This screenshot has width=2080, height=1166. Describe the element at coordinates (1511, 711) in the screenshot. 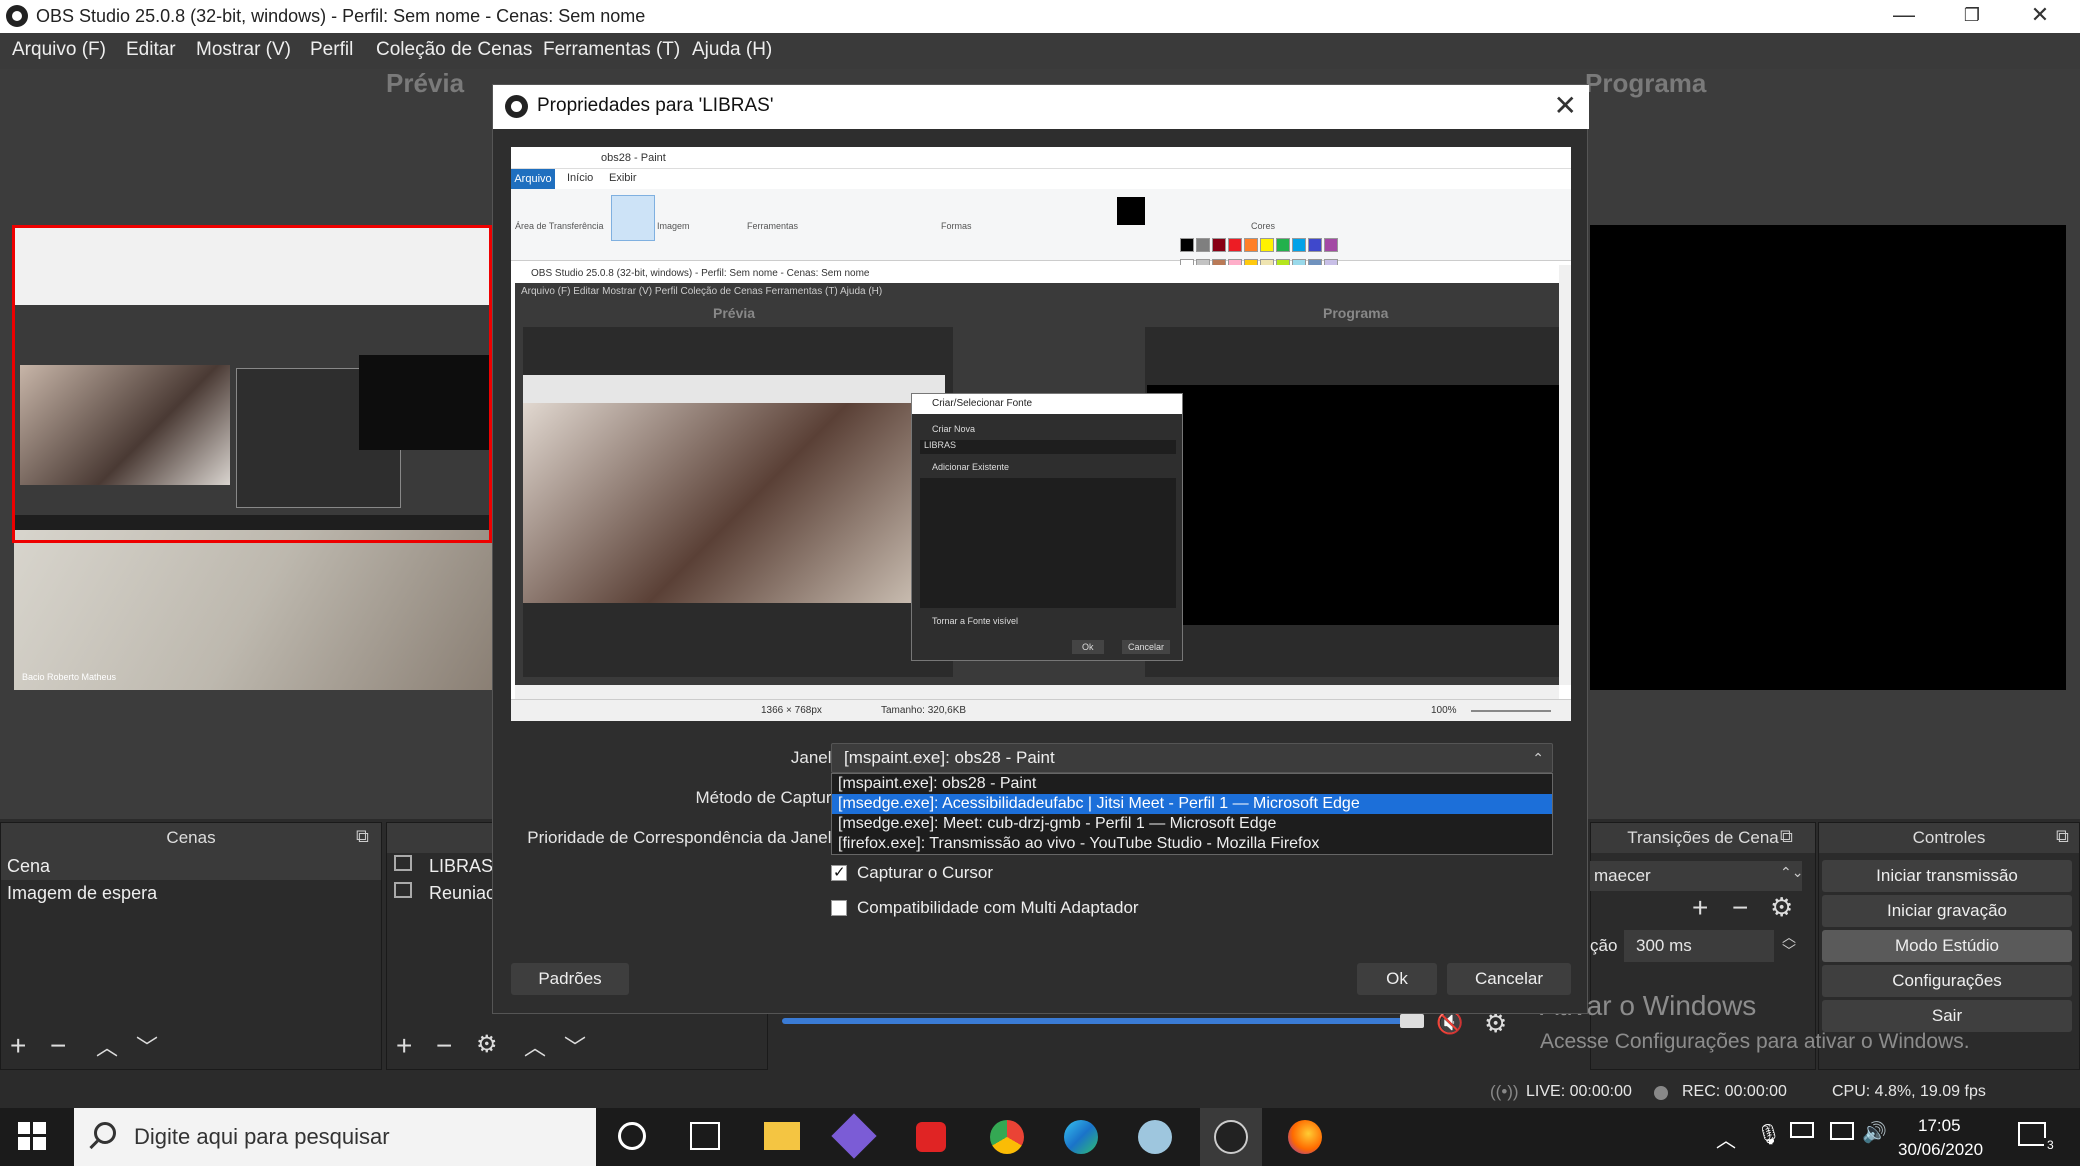

I see `paint-zoom-slider` at that location.